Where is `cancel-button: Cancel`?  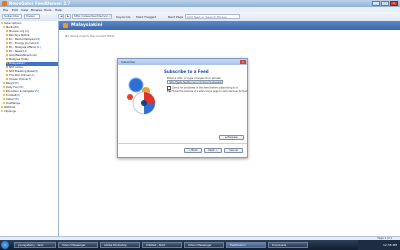 cancel-button: Cancel is located at coordinates (233, 150).